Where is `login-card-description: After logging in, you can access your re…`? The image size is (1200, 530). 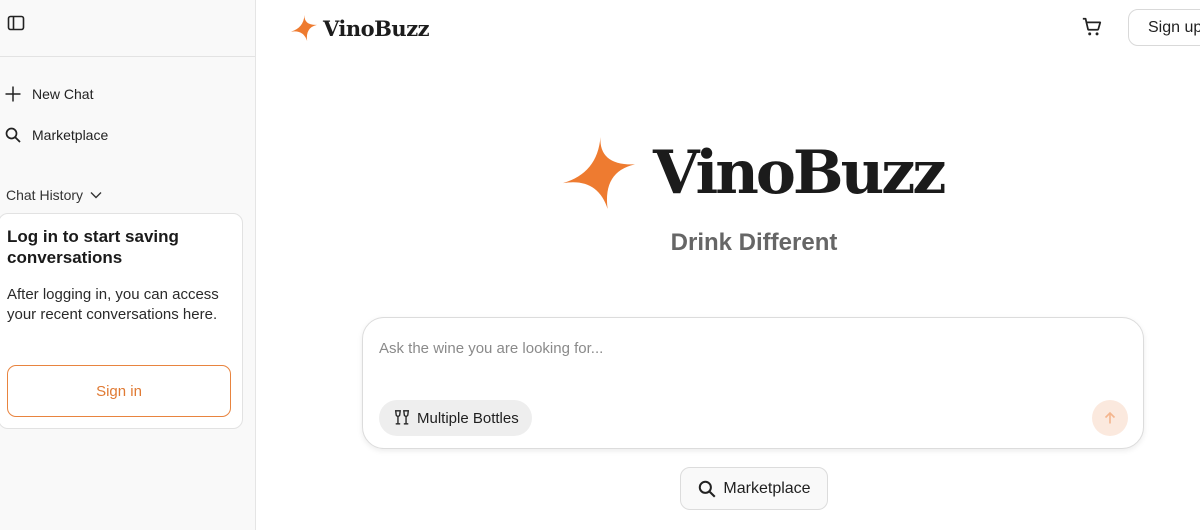 login-card-description: After logging in, you can access your re… is located at coordinates (113, 304).